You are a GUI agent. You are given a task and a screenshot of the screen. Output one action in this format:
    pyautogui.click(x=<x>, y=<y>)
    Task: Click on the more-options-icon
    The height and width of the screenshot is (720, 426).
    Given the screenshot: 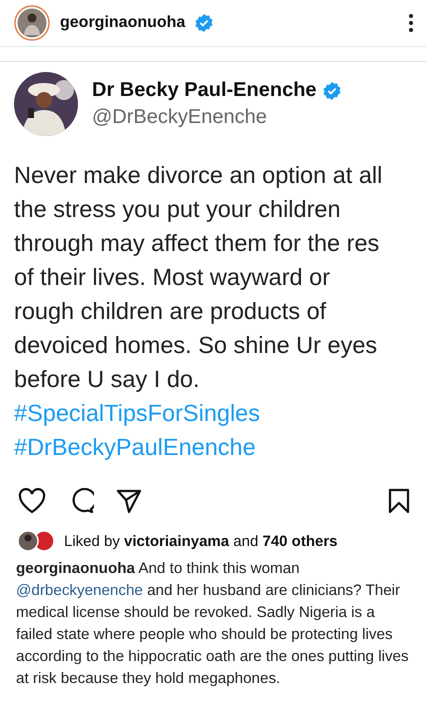 What is the action you would take?
    pyautogui.click(x=411, y=23)
    